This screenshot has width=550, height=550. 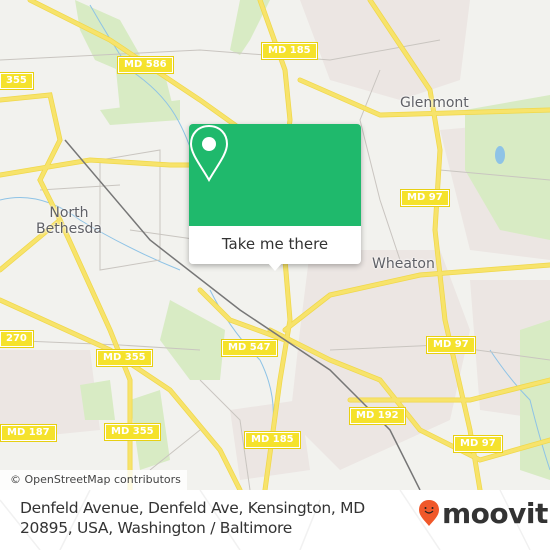 What do you see at coordinates (495, 513) in the screenshot?
I see `moovit-wordmark: moovit` at bounding box center [495, 513].